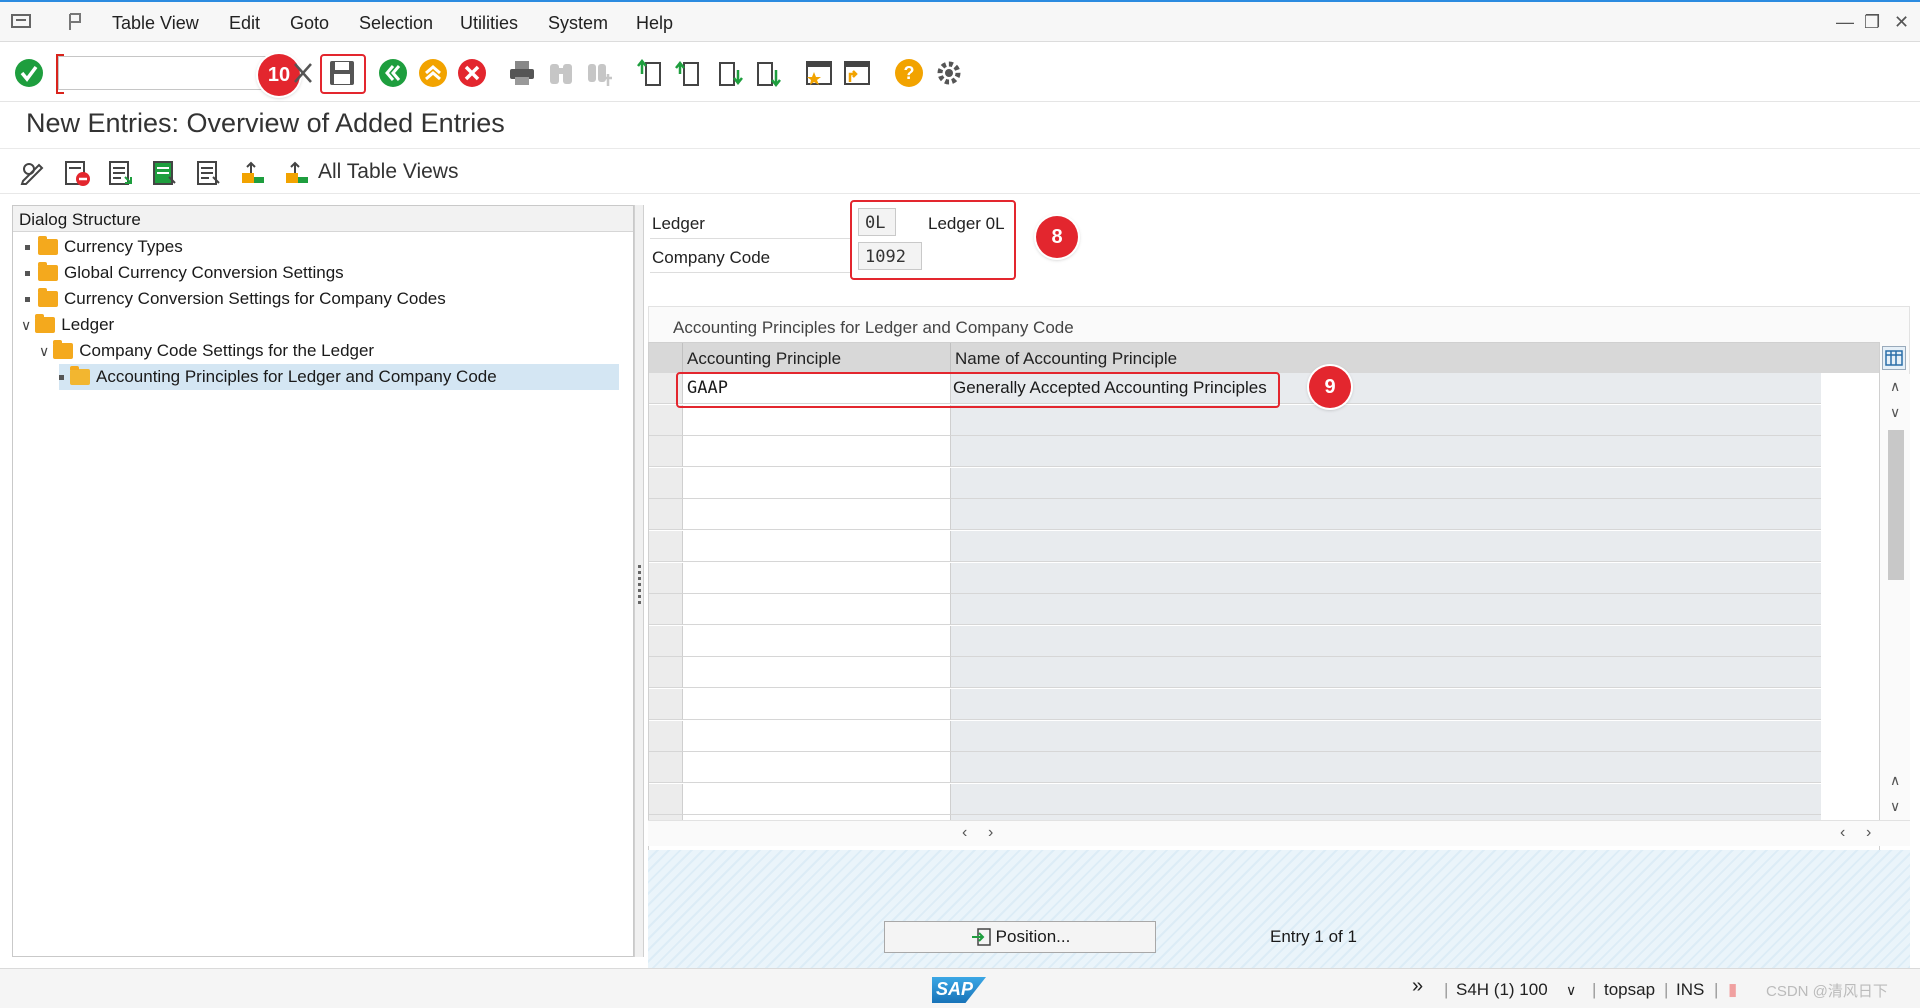 This screenshot has width=1920, height=1008. What do you see at coordinates (959, 990) in the screenshot?
I see `sap-logo: SAP` at bounding box center [959, 990].